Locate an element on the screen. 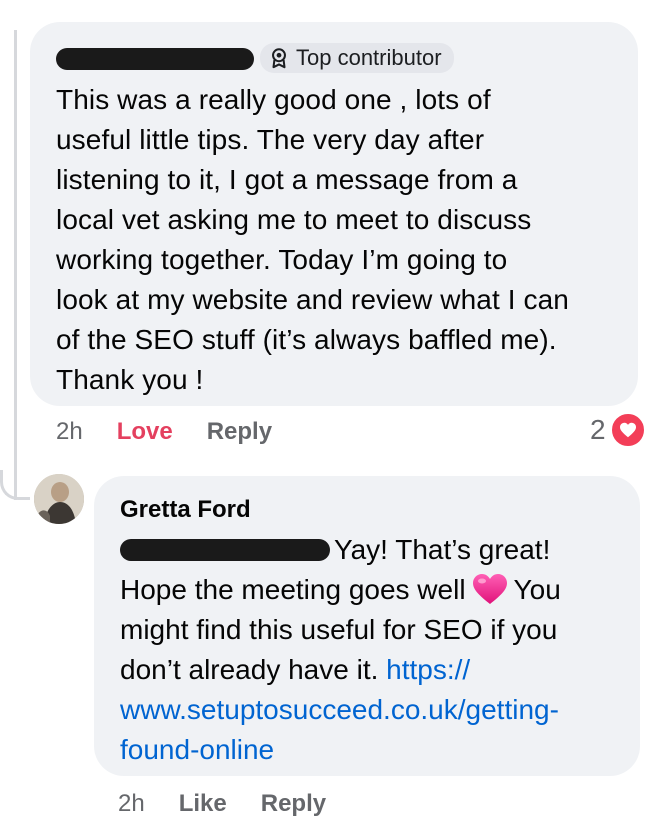 The height and width of the screenshot is (829, 662). reply-timestamp: 2h is located at coordinates (131, 804).